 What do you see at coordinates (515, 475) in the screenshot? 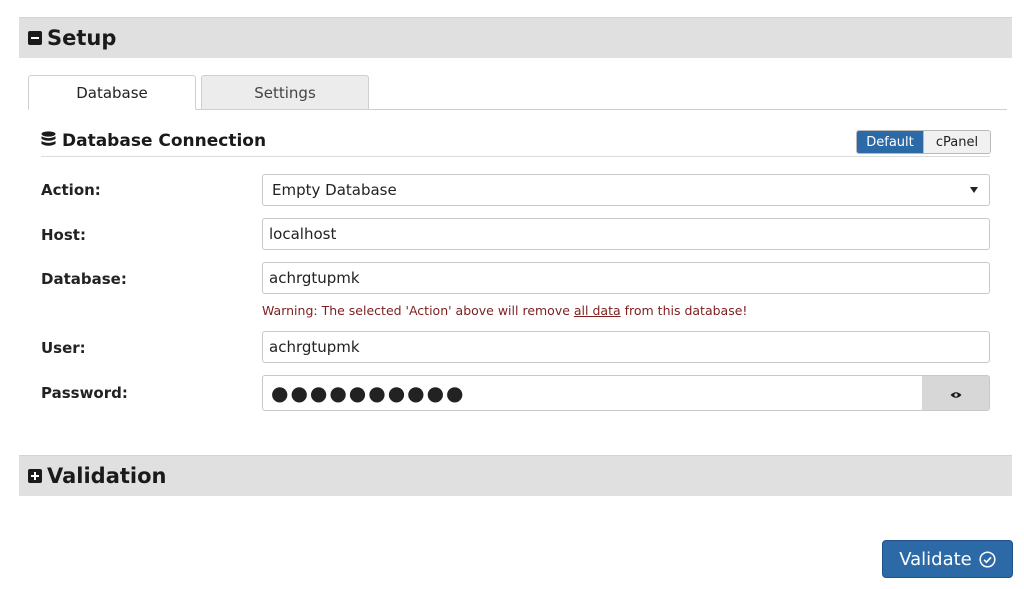
I see `validation-section-header: Validation` at bounding box center [515, 475].